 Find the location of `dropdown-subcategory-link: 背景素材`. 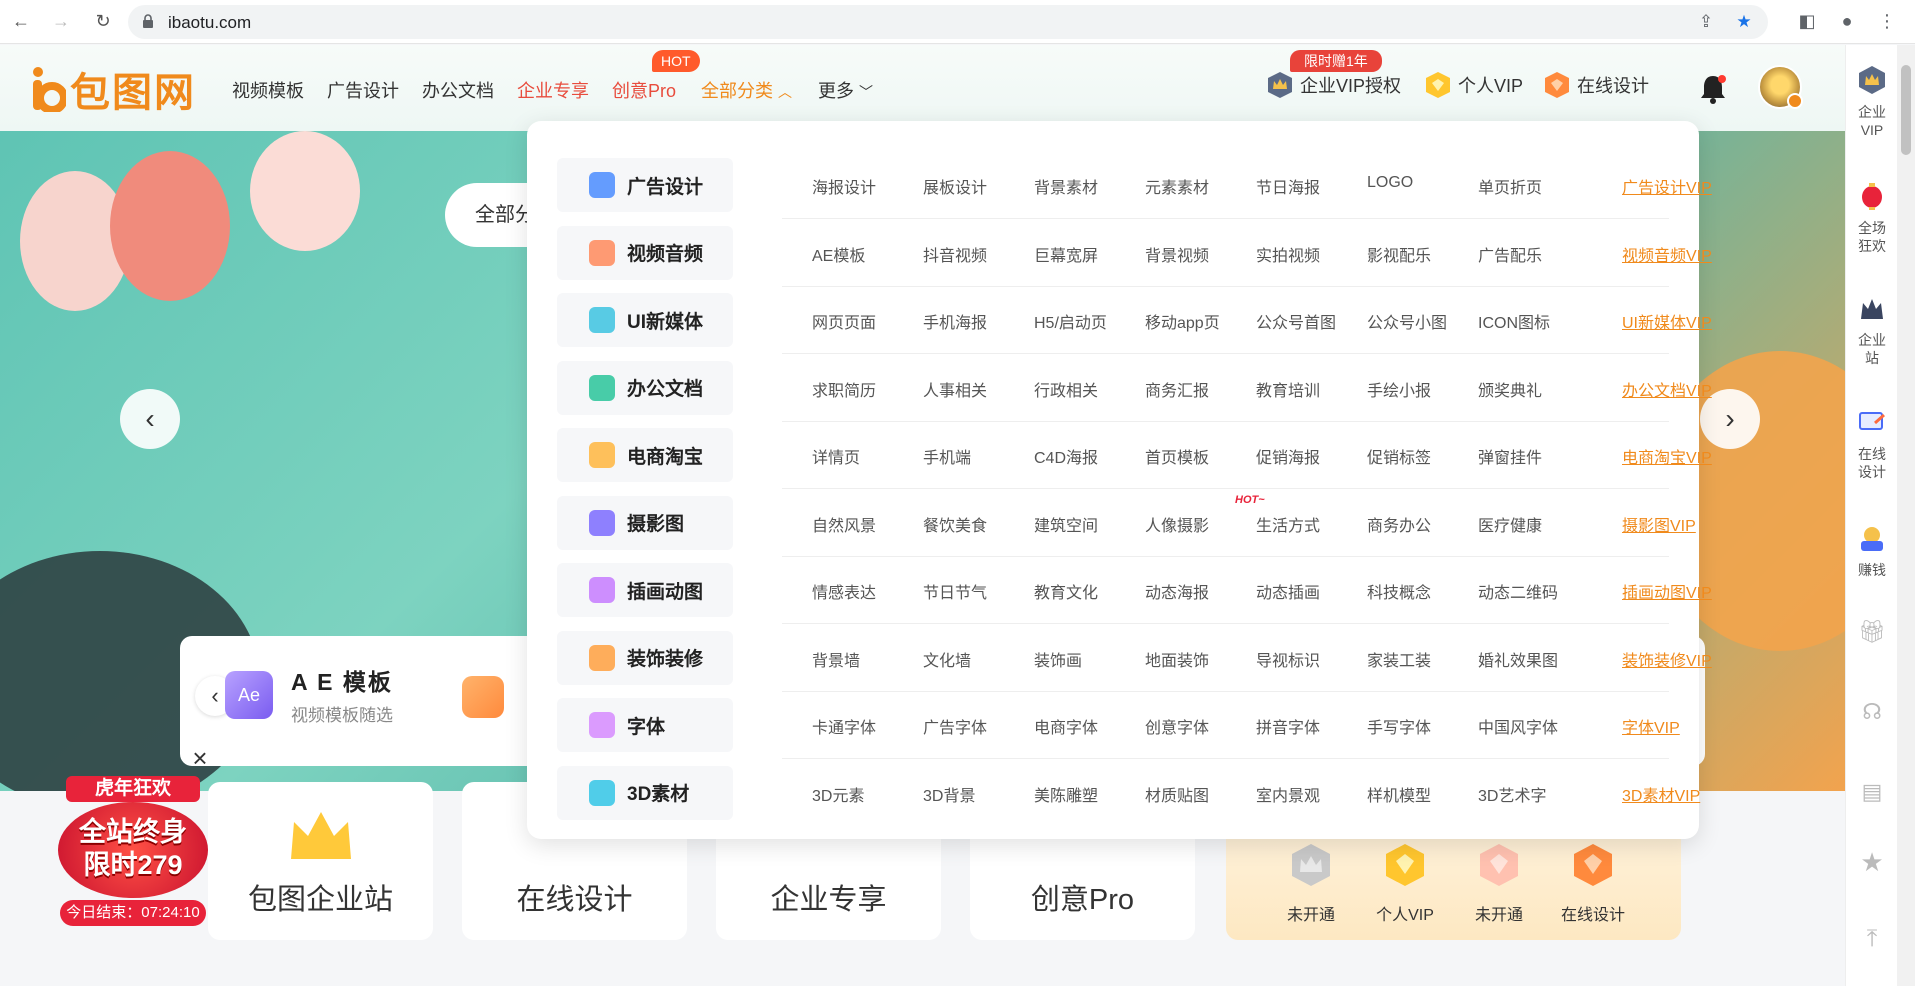

dropdown-subcategory-link: 背景素材 is located at coordinates (1066, 186).